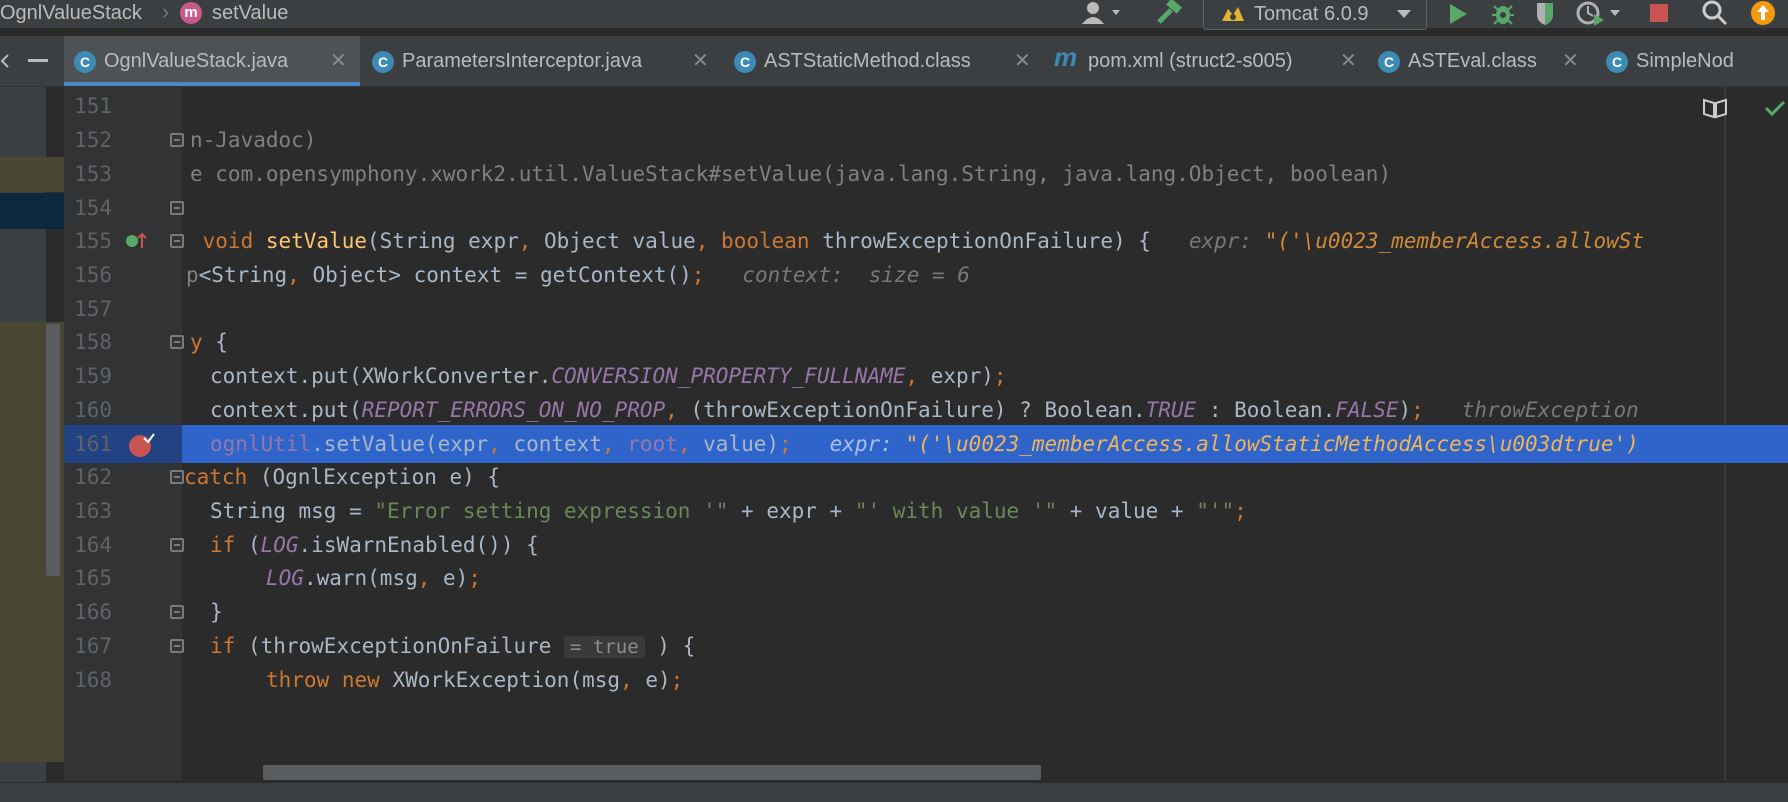  What do you see at coordinates (250, 13) in the screenshot?
I see `breadcrumb-method: setValue` at bounding box center [250, 13].